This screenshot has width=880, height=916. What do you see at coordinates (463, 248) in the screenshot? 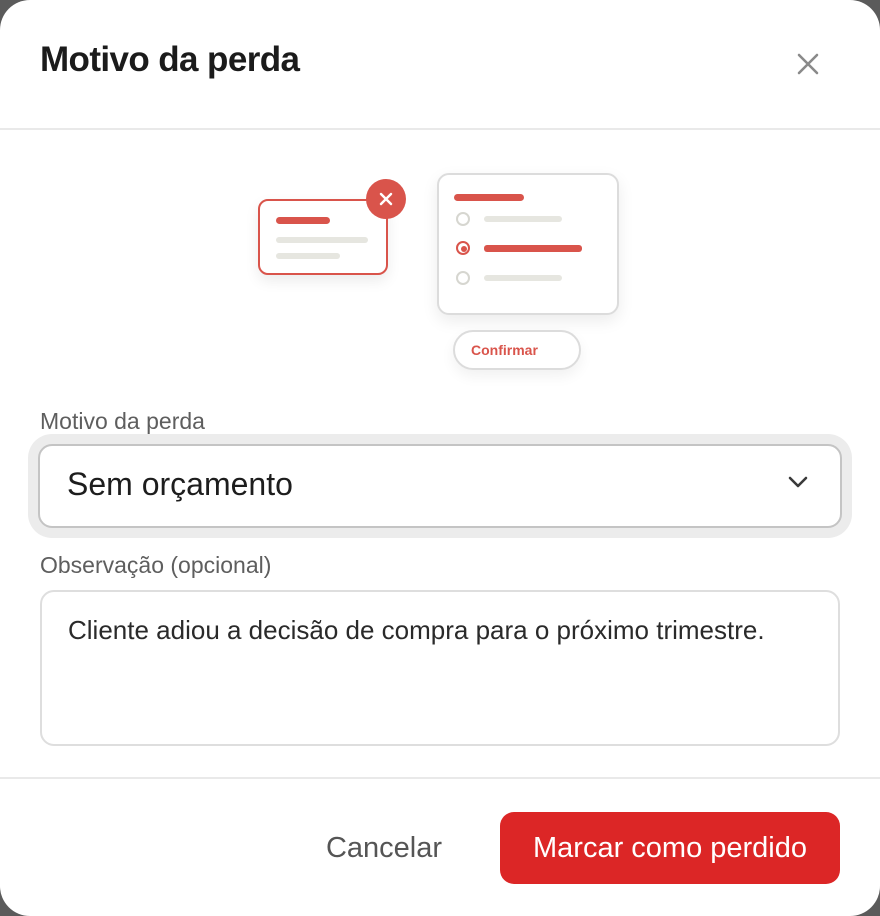
I see `radio-selected-icon` at bounding box center [463, 248].